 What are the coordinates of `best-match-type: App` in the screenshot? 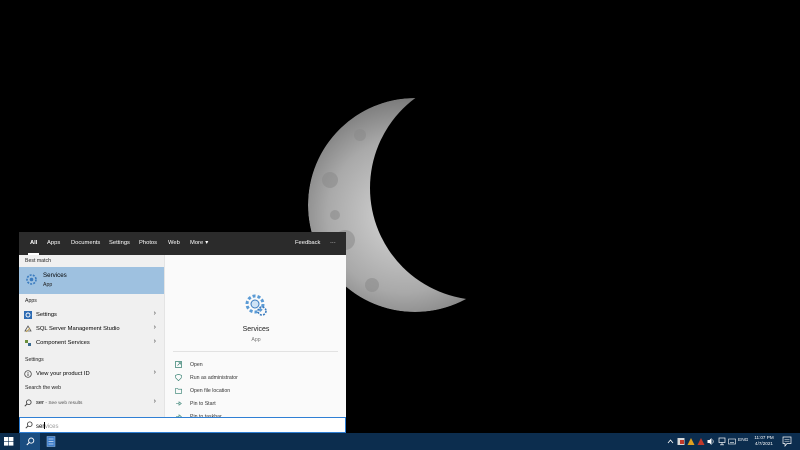 It's located at (48, 285).